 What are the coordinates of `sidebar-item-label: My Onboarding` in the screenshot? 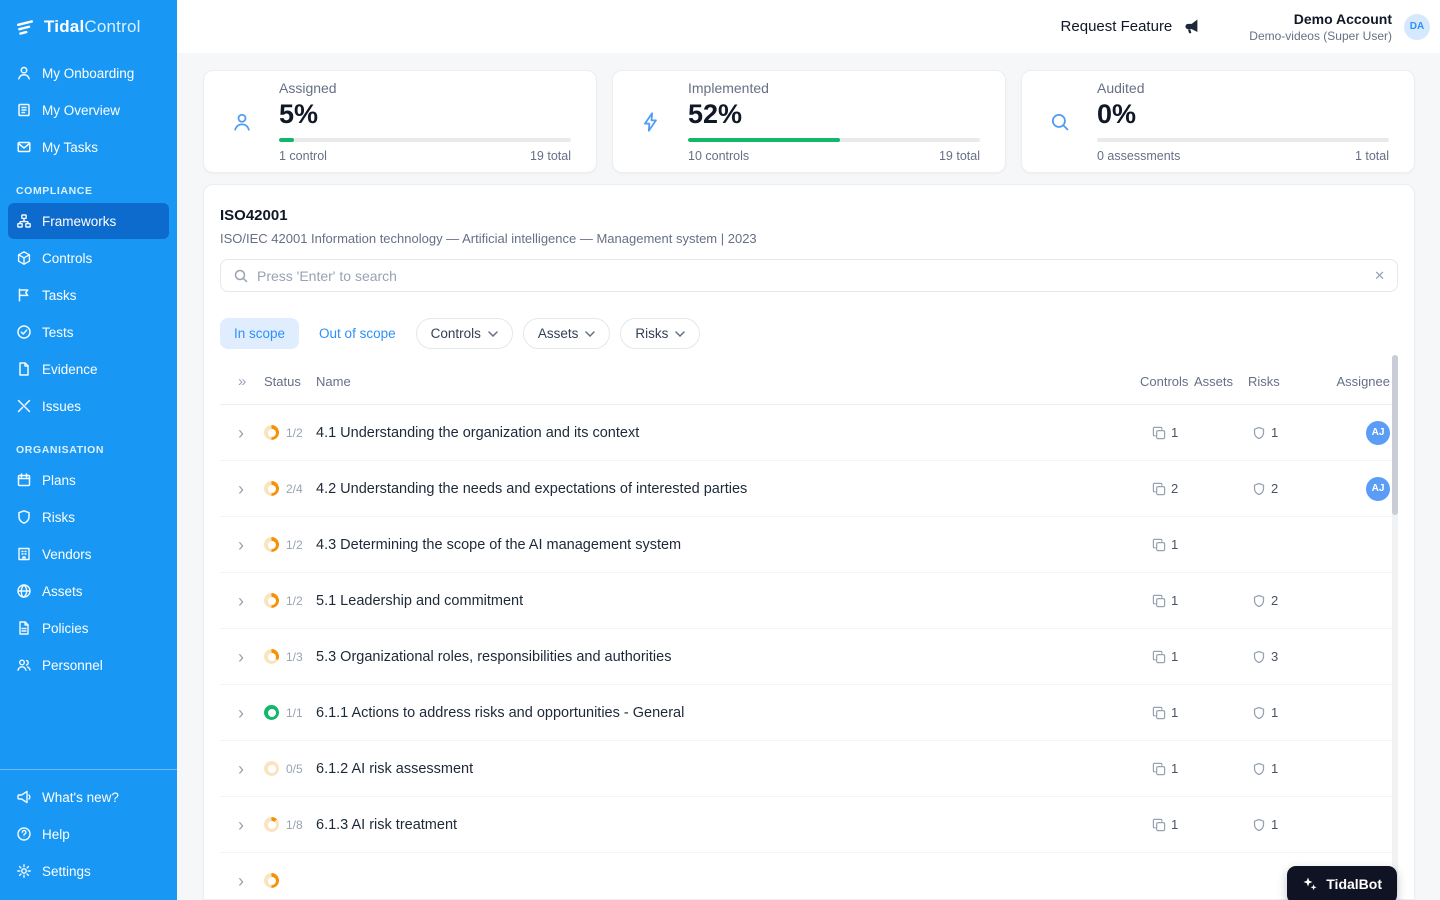 It's located at (88, 73).